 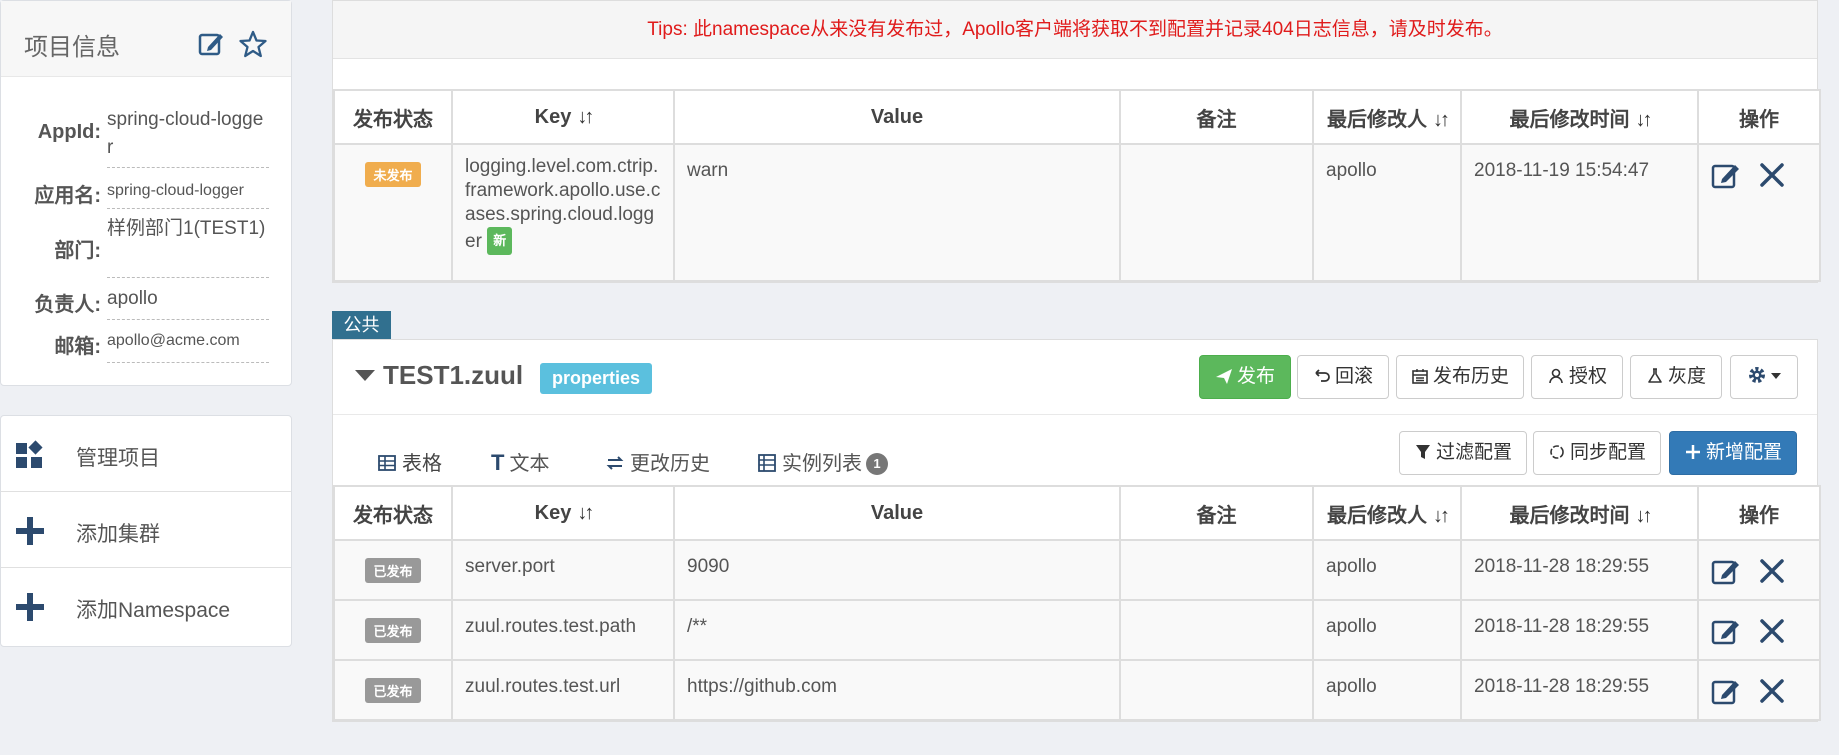 I want to click on sidebar-item-add-namespace: 添加Namespace, so click(x=146, y=606).